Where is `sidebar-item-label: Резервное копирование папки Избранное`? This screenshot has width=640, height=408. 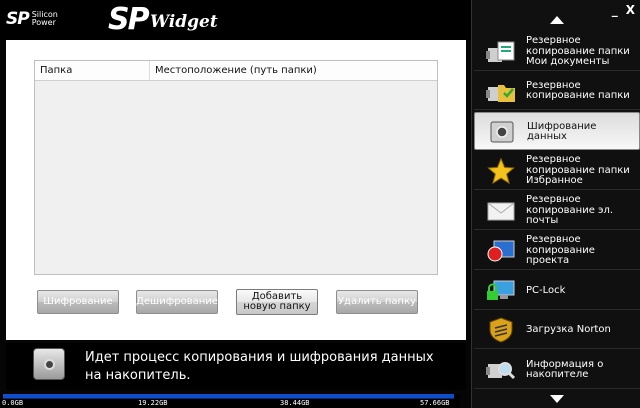
sidebar-item-label: Резервное копирование папки Избранное is located at coordinates (578, 170).